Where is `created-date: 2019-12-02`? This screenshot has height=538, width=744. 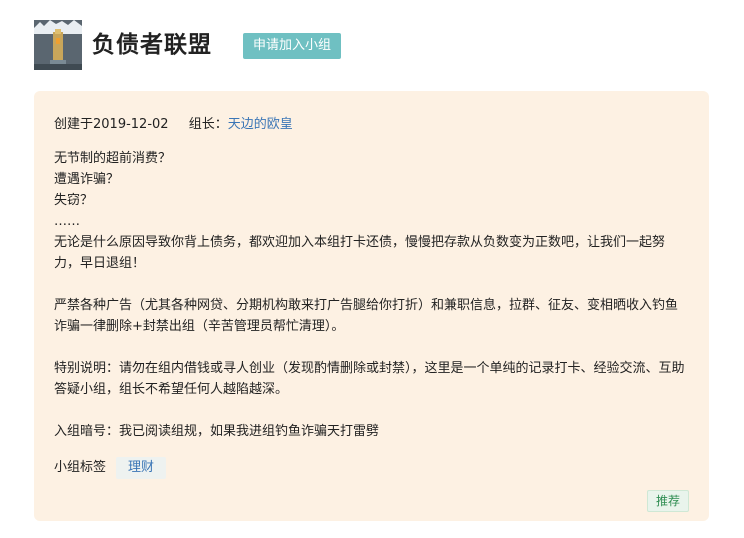
created-date: 2019-12-02 is located at coordinates (131, 124).